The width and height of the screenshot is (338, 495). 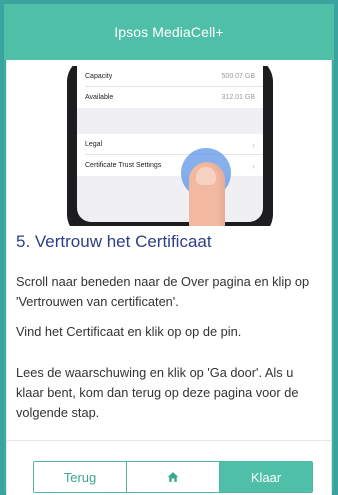 I want to click on settings-row-value: 500.07 GB, so click(x=238, y=76).